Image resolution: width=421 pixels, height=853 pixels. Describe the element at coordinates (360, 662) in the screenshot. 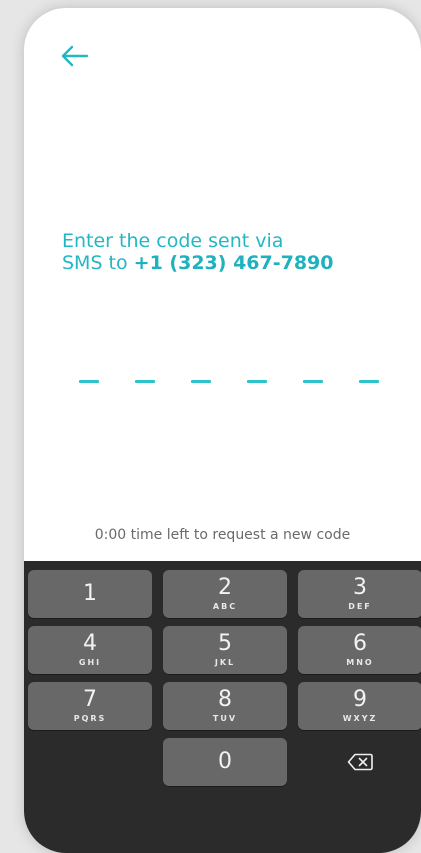

I see `key-letters: MNO` at that location.